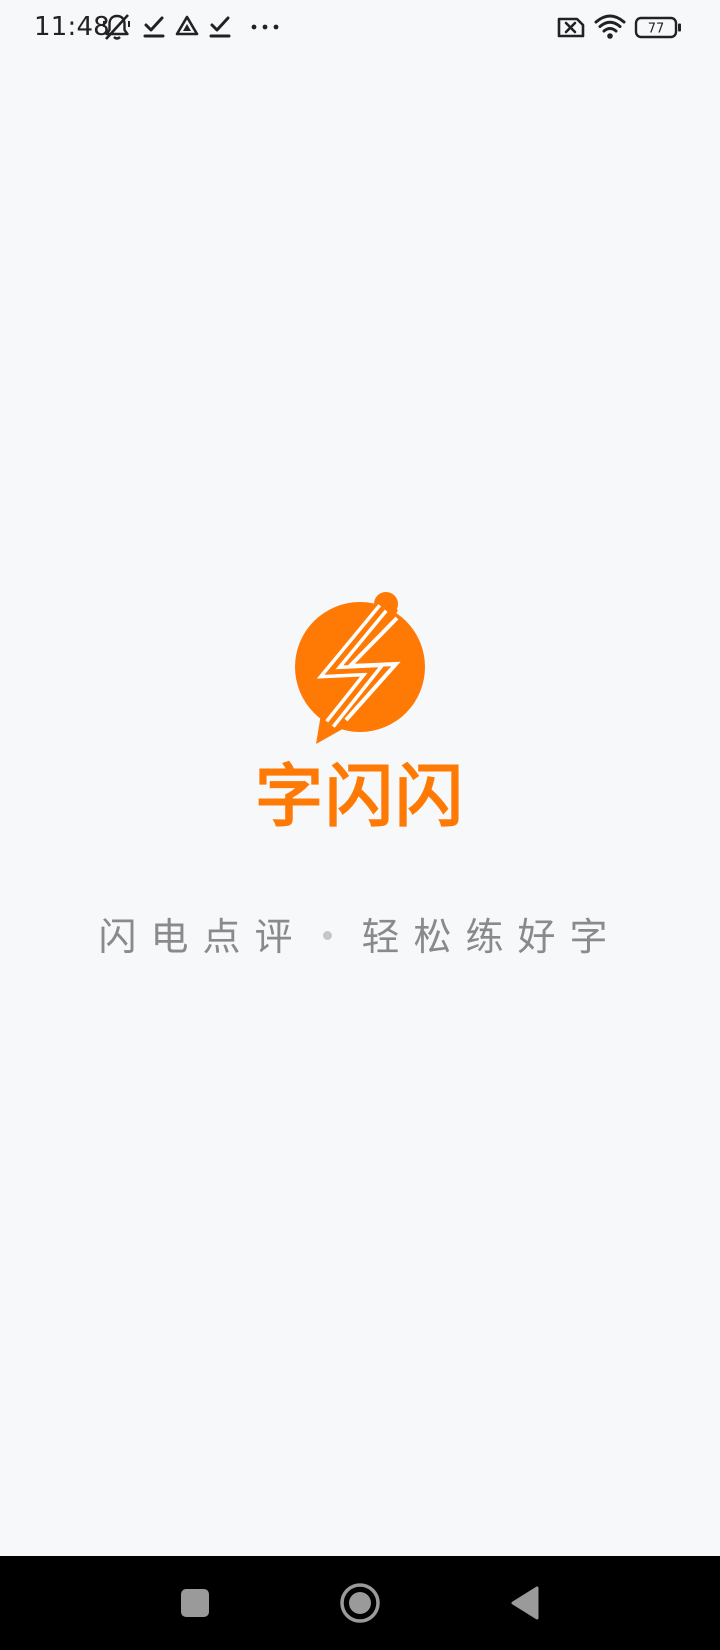 This screenshot has width=720, height=1650. What do you see at coordinates (265, 27) in the screenshot?
I see `more-dots-icon` at bounding box center [265, 27].